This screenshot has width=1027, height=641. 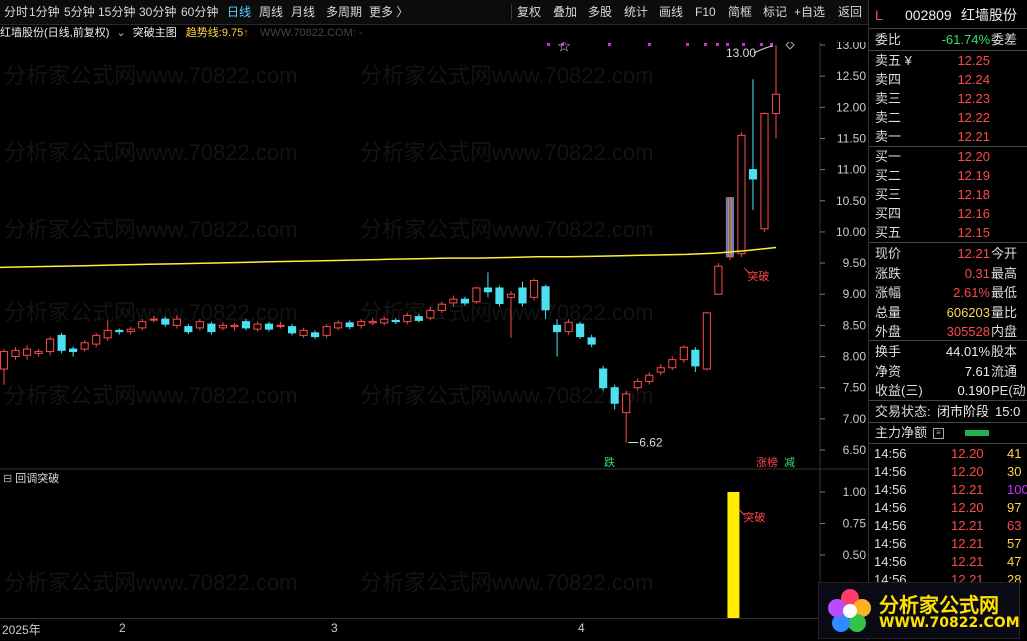 I want to click on period-30min: 30分钟, so click(x=157, y=12).